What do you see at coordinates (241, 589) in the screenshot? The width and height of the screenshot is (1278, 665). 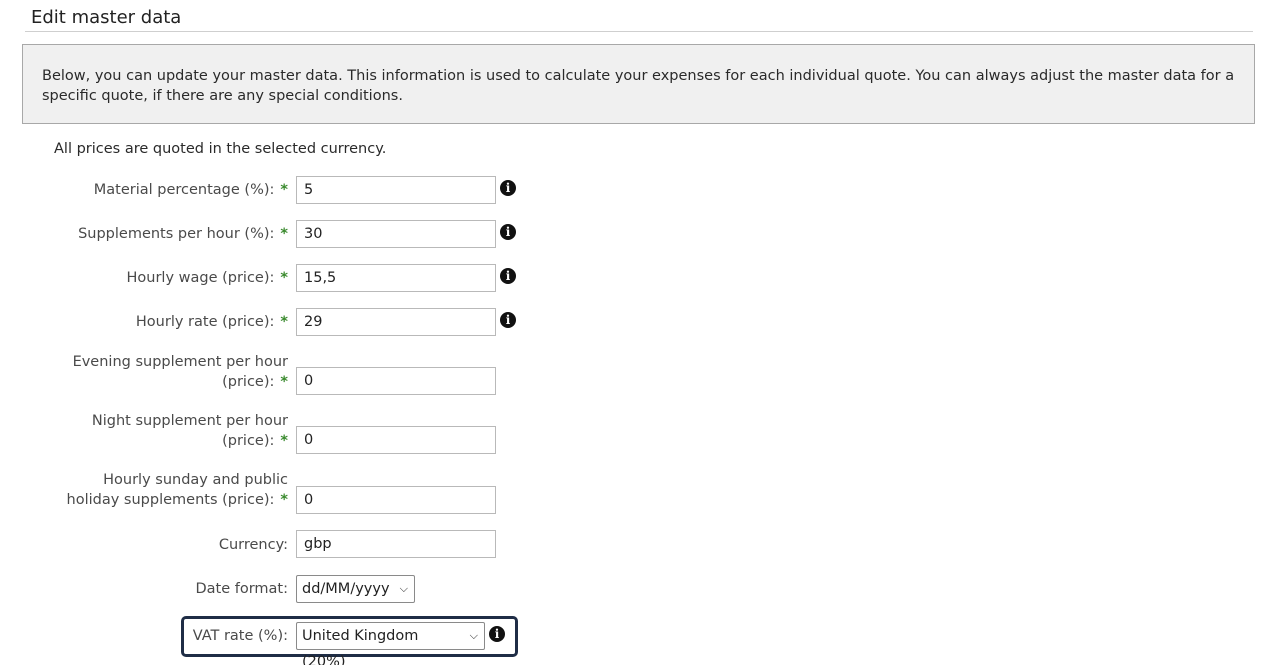 I see `date-format-label: Date format:` at bounding box center [241, 589].